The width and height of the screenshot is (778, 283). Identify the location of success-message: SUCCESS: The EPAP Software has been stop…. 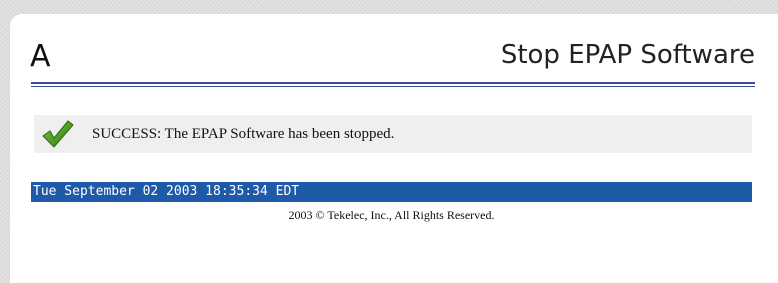
(393, 134).